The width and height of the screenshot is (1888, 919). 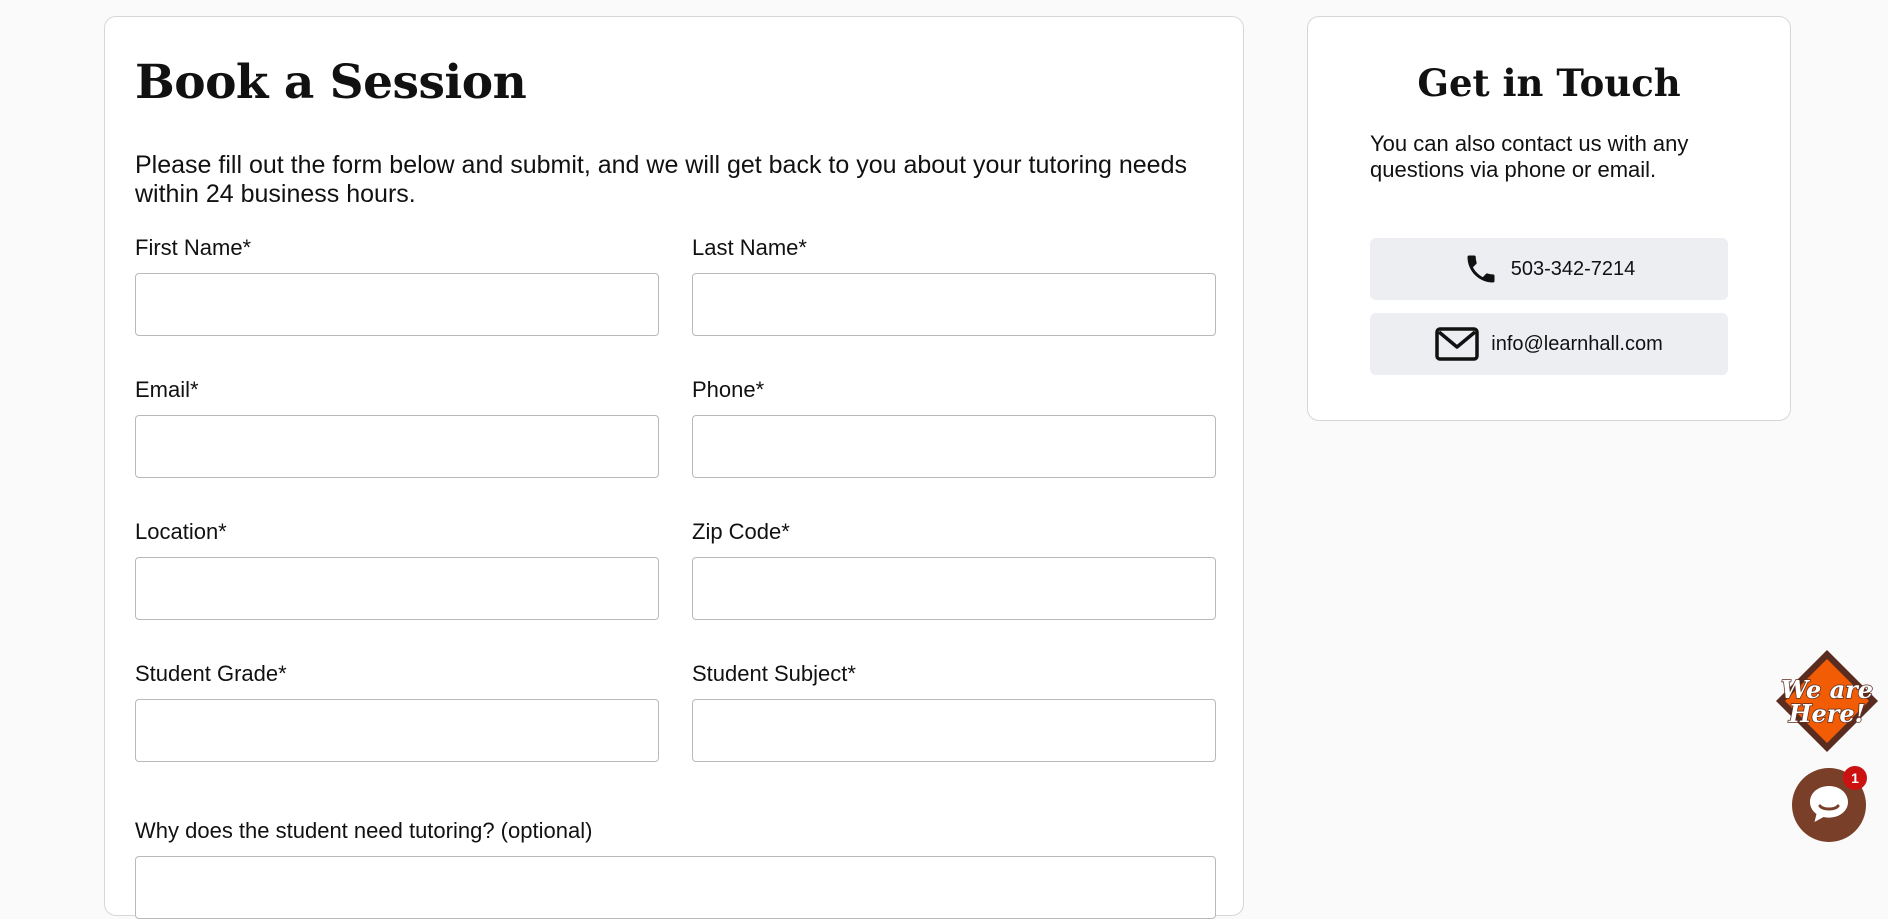 I want to click on last-name-label: Last Name*, so click(x=749, y=247).